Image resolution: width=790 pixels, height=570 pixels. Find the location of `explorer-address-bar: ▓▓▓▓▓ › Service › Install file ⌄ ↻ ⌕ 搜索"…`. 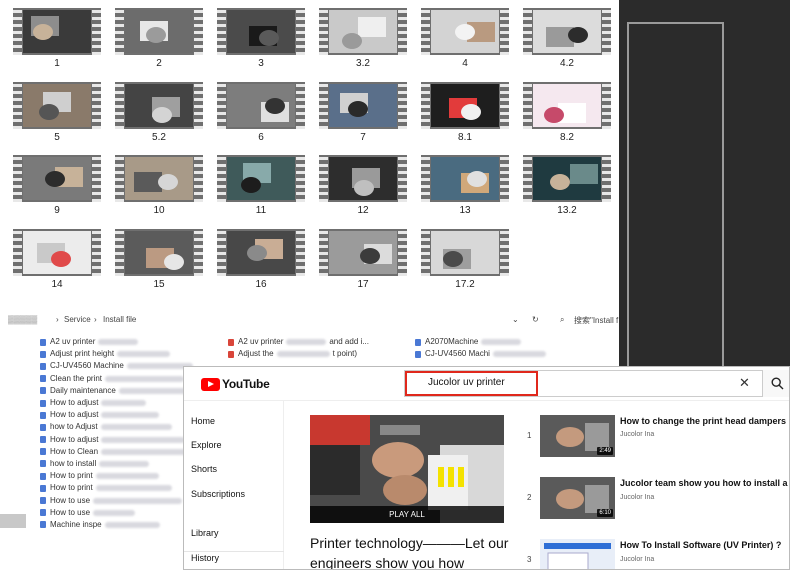

explorer-address-bar: ▓▓▓▓▓ › Service › Install file ⌄ ↻ ⌕ 搜索"… is located at coordinates (309, 320).